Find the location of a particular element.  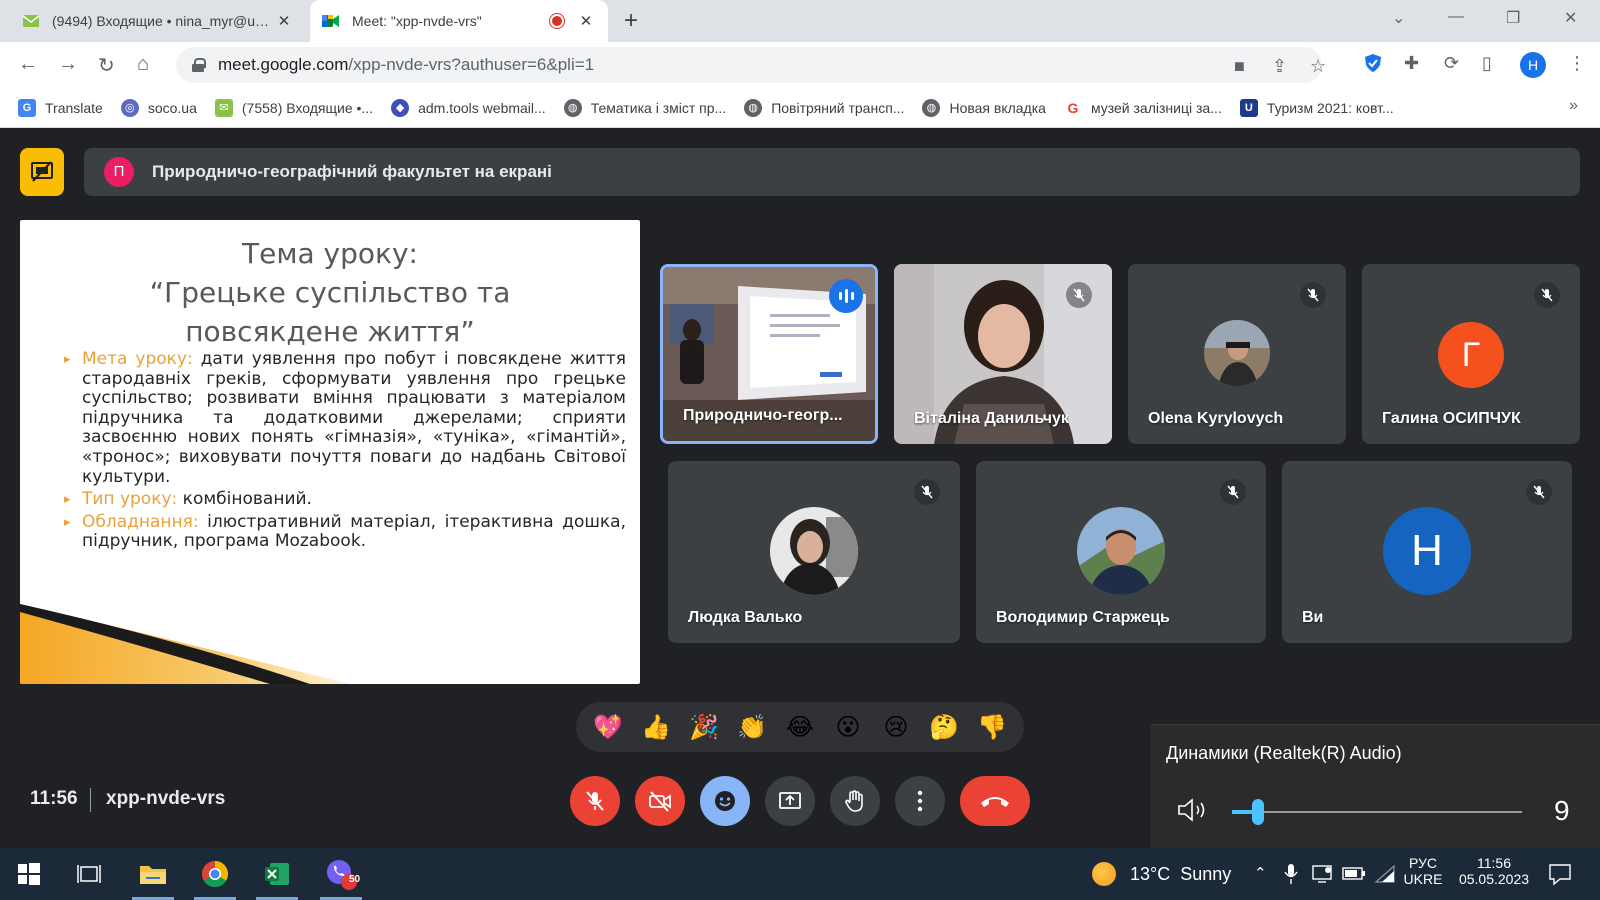

side-panel-icon: ▯ is located at coordinates (1487, 63).